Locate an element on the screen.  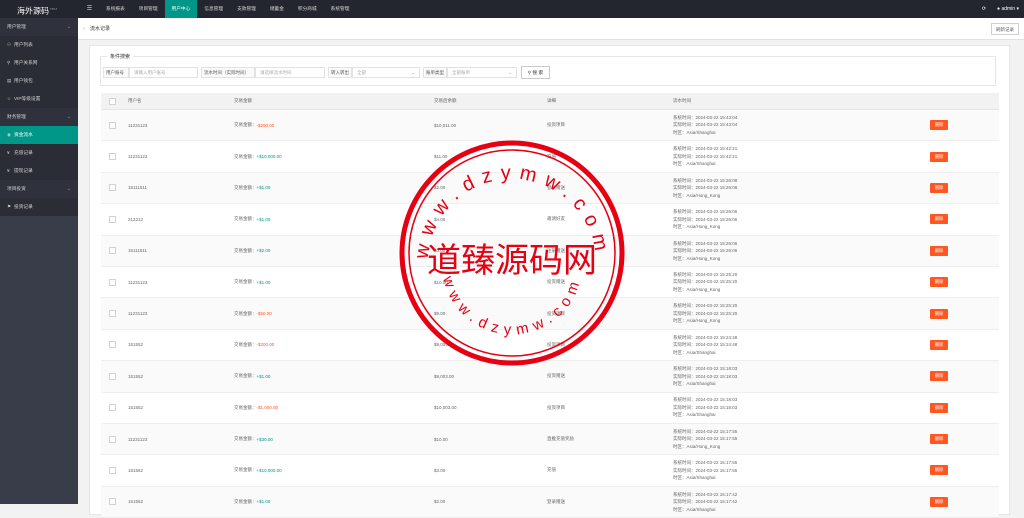
user-menu: ● admin ▾ is located at coordinates (1008, 9).